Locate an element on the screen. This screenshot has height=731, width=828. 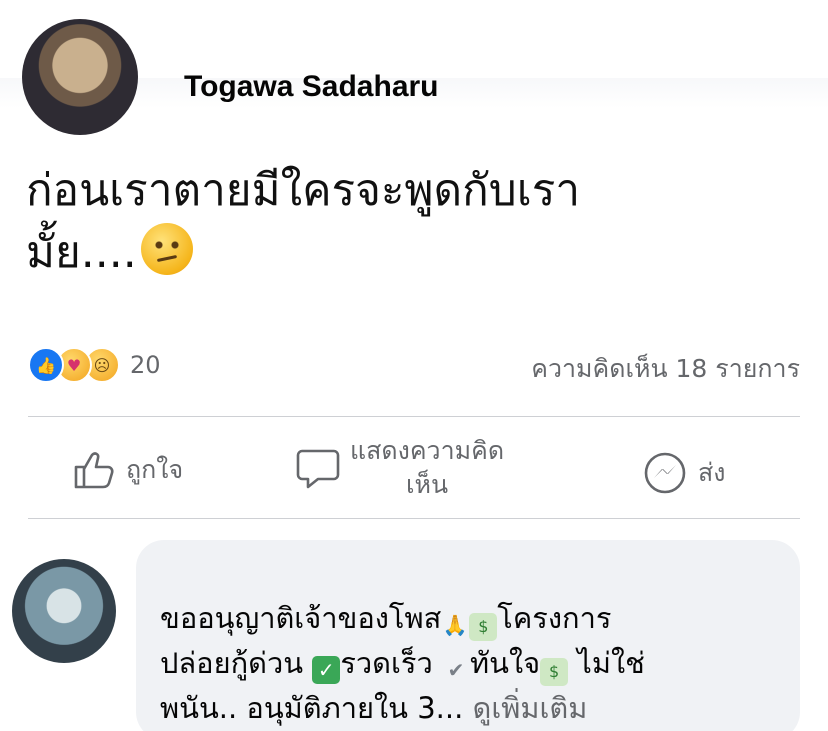
reaction-summary: 👍 ♥ ☹ 20 is located at coordinates (94, 365).